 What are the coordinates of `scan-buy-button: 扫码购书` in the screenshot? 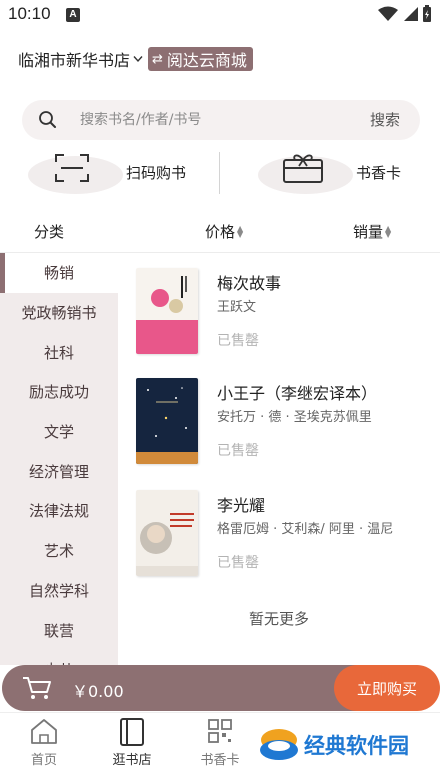 It's located at (118, 171).